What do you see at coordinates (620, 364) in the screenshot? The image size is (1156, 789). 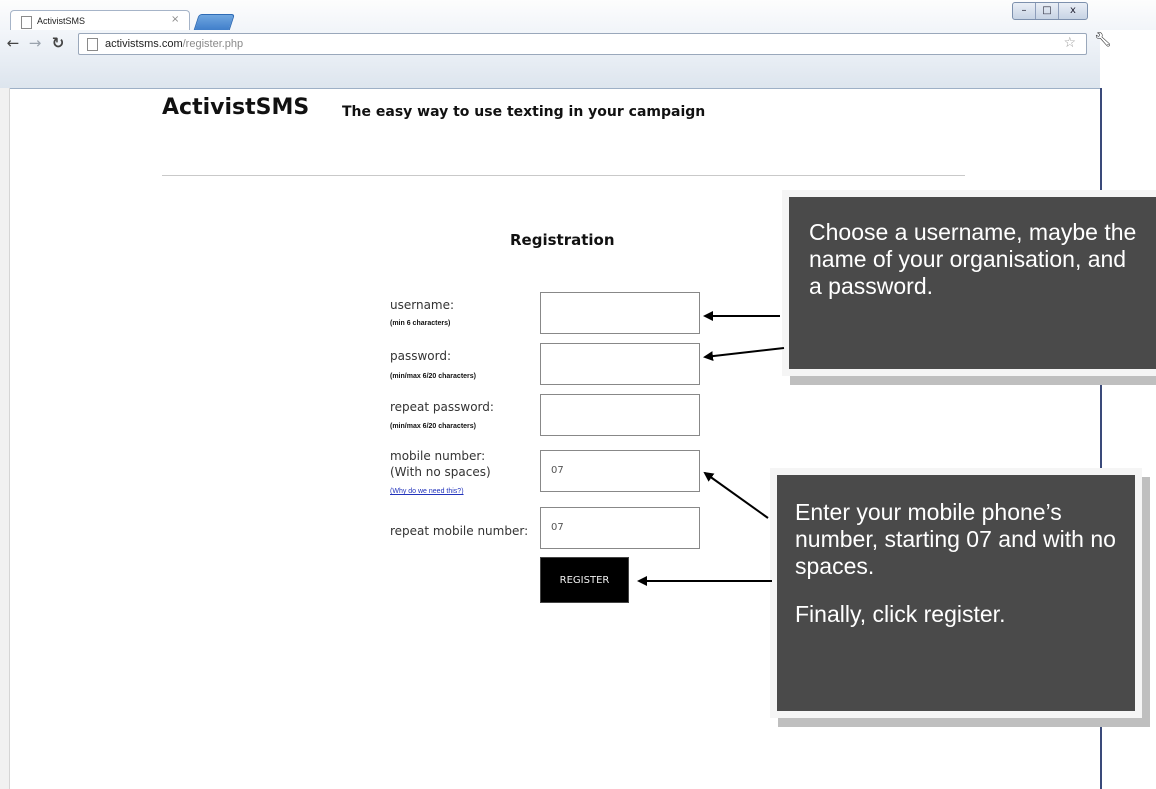 I see `password-field` at bounding box center [620, 364].